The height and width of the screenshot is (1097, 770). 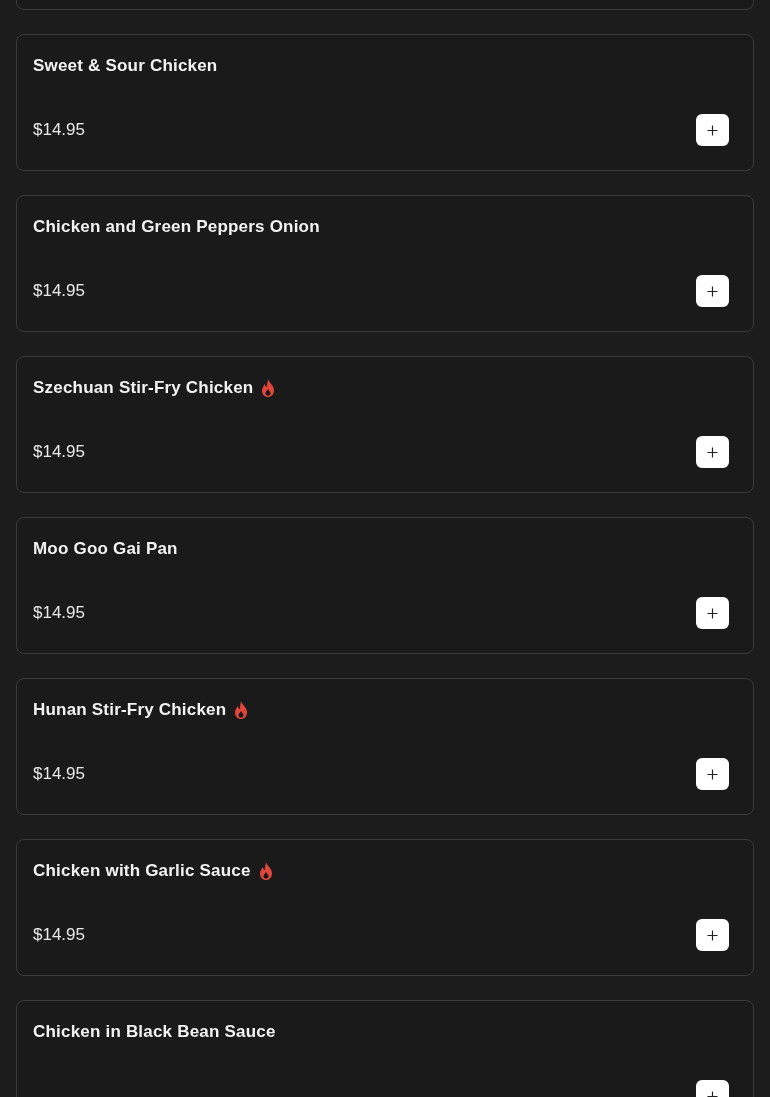 I want to click on menu-item-card: Chicken with Garlic Sauce $14.95, so click(x=385, y=907).